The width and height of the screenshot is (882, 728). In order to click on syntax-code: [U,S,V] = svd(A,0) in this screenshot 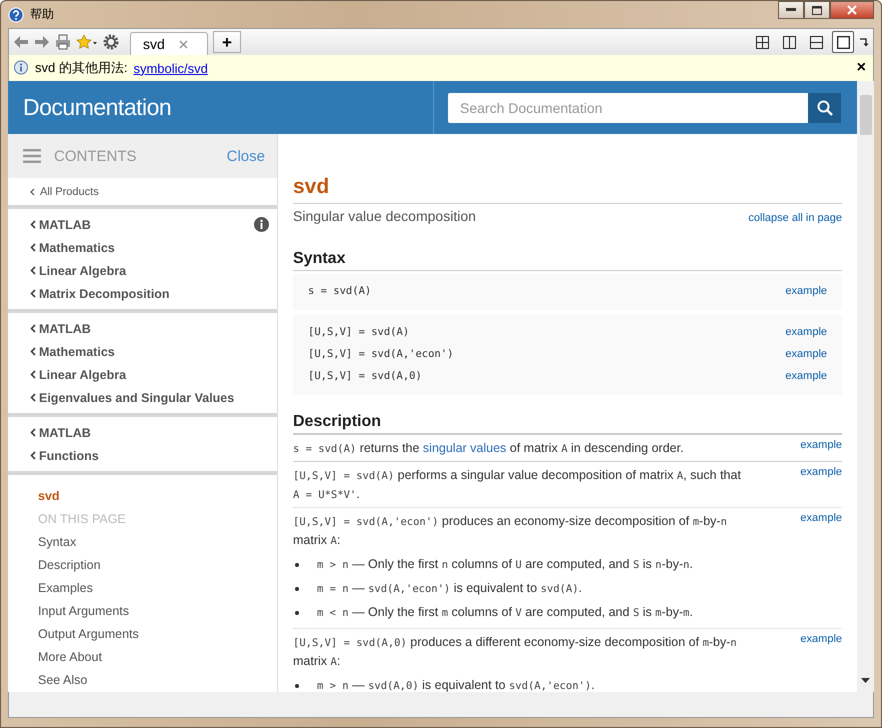, I will do `click(365, 376)`.